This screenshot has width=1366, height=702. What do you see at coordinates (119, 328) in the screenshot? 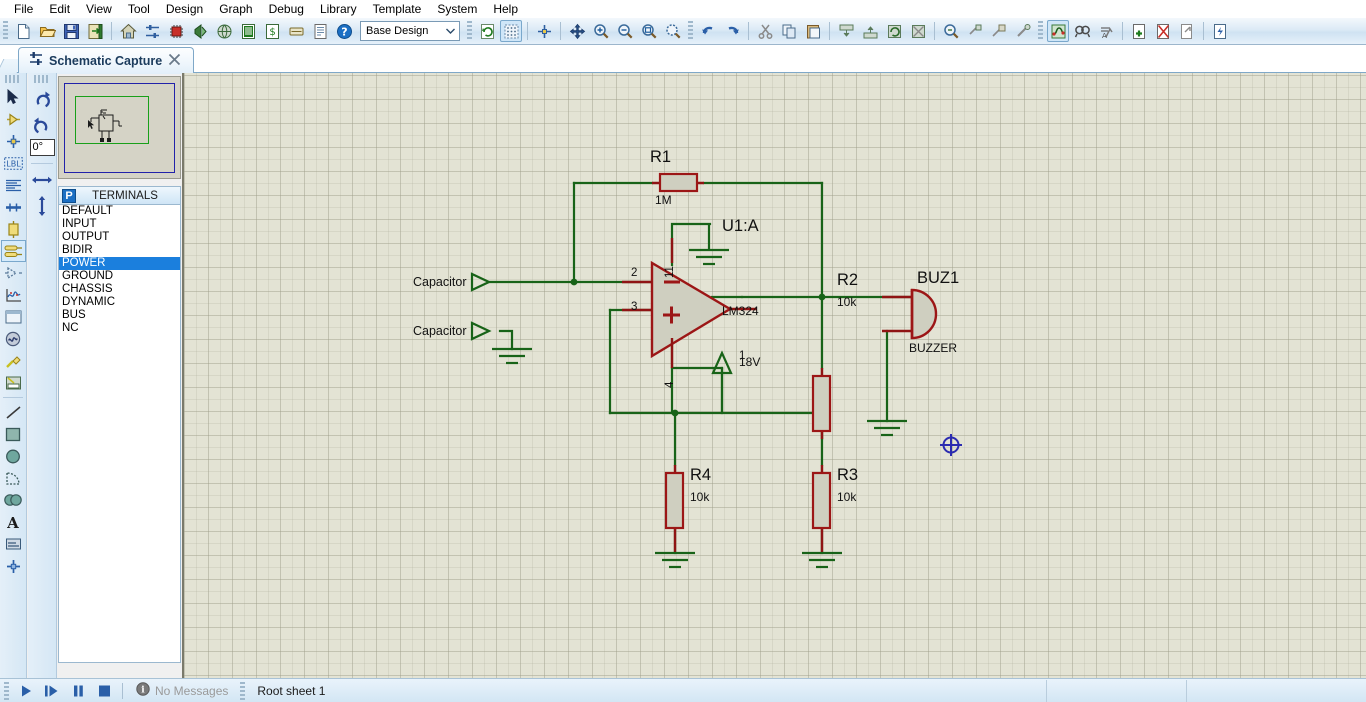
I see `terminal-item-nc: NC` at bounding box center [119, 328].